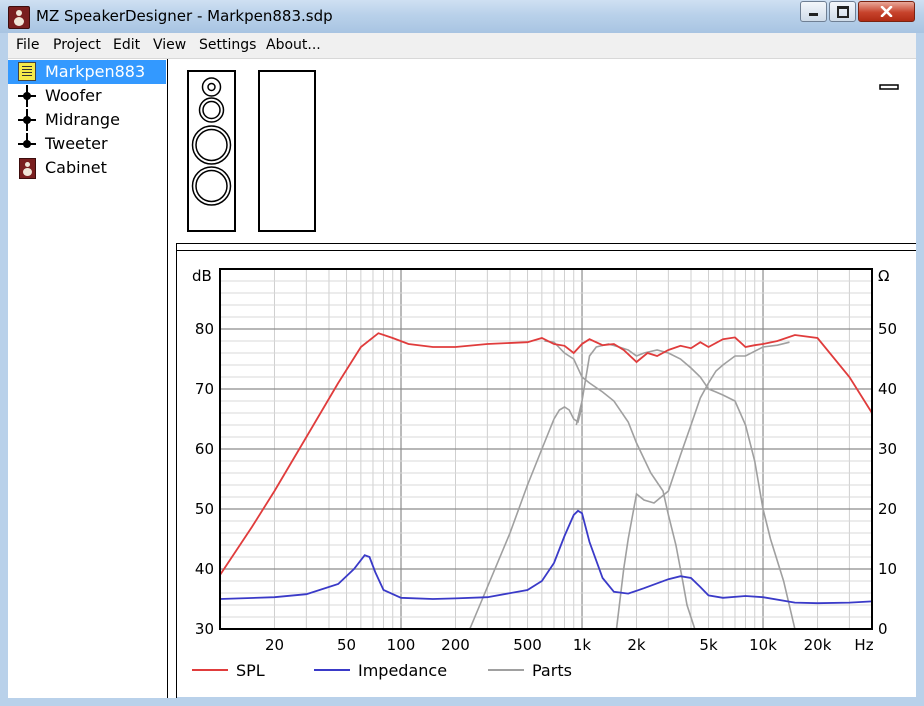 Image resolution: width=924 pixels, height=706 pixels. What do you see at coordinates (527, 645) in the screenshot?
I see `x-tick-label: 500` at bounding box center [527, 645].